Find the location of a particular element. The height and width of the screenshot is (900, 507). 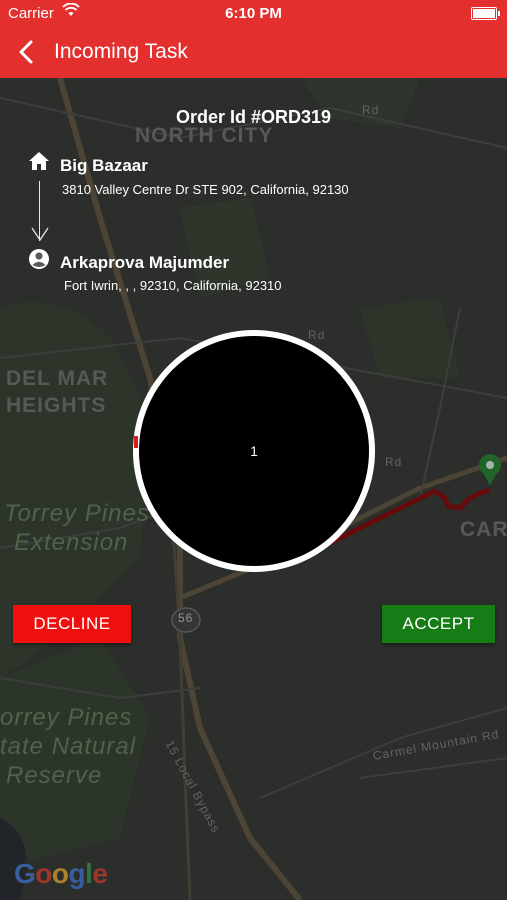

arrow-down-icon is located at coordinates (40, 234).